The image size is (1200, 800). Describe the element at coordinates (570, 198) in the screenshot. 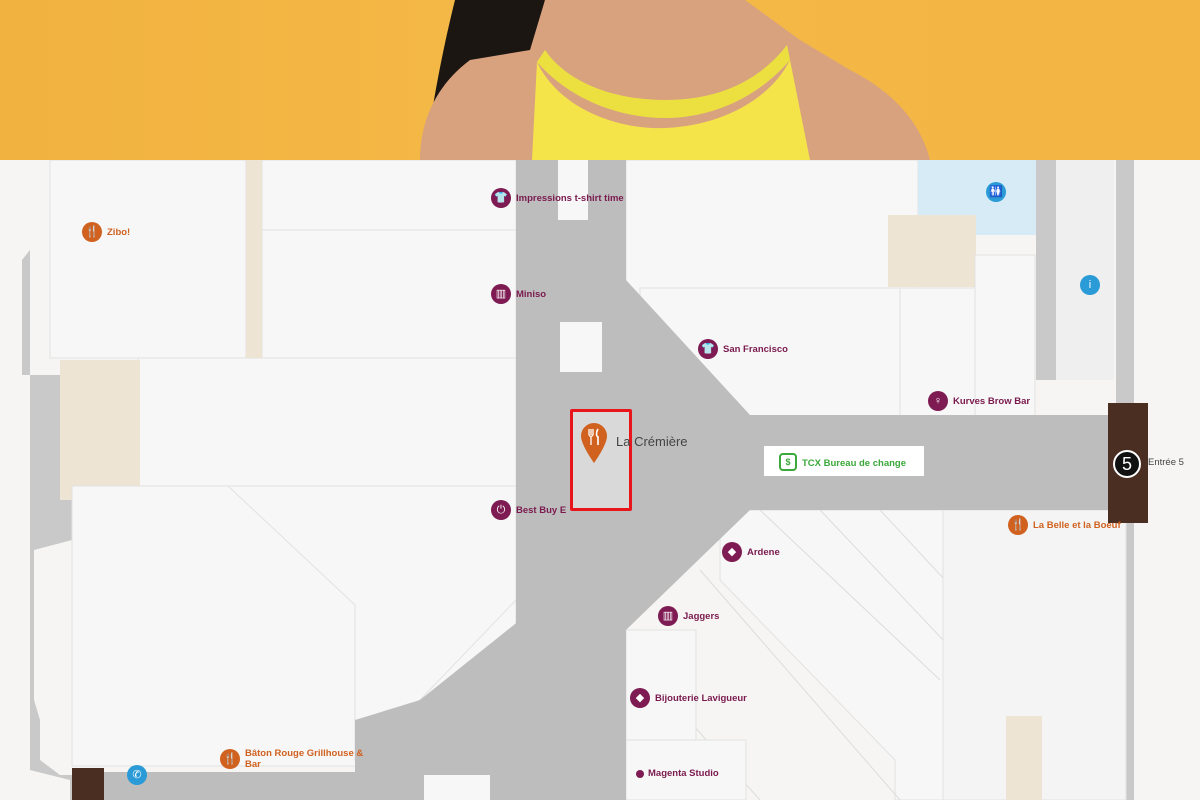

I see `store-label: Impressions t-shirt time` at that location.